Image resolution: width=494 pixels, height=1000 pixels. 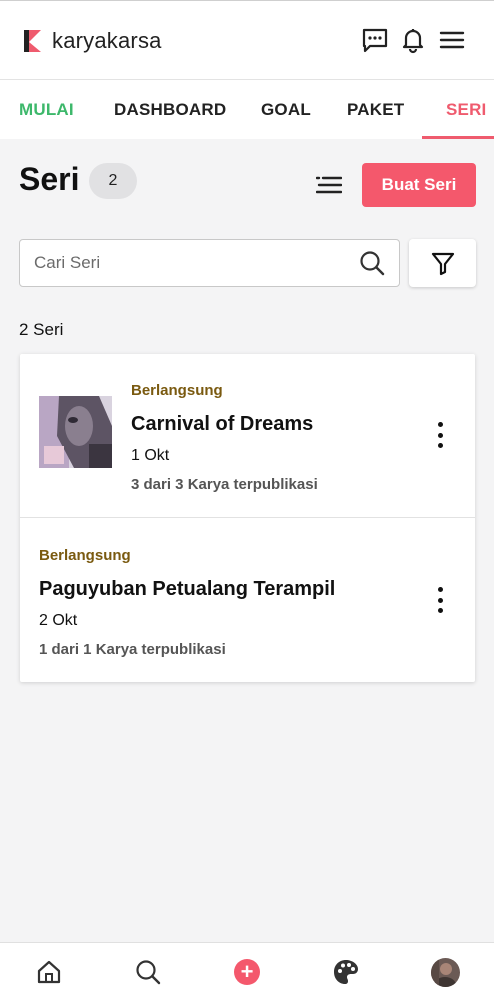 What do you see at coordinates (222, 424) in the screenshot?
I see `series-title: Carnival of Dreams` at bounding box center [222, 424].